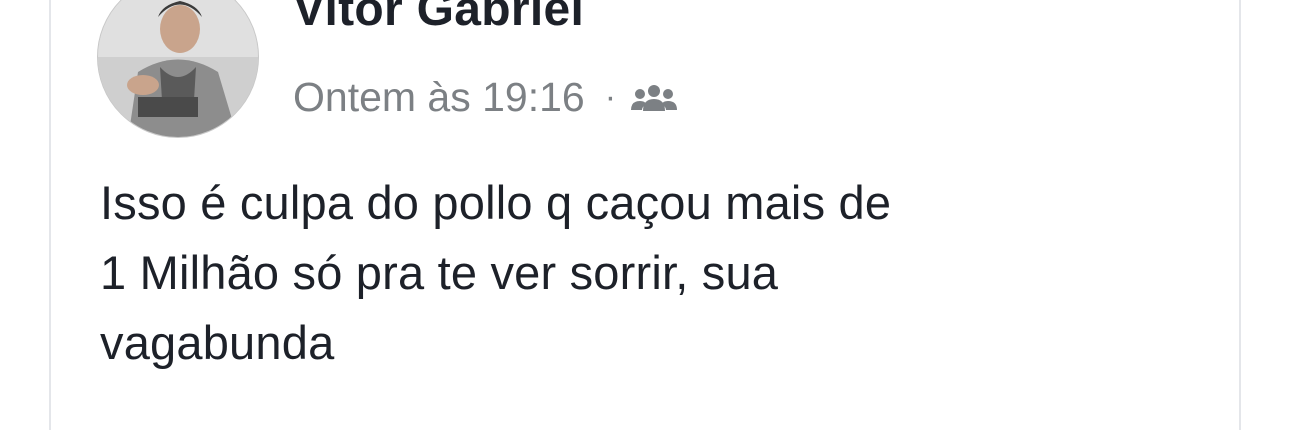 This screenshot has width=1289, height=430. What do you see at coordinates (217, 342) in the screenshot?
I see `post-text-line: vagabunda` at bounding box center [217, 342].